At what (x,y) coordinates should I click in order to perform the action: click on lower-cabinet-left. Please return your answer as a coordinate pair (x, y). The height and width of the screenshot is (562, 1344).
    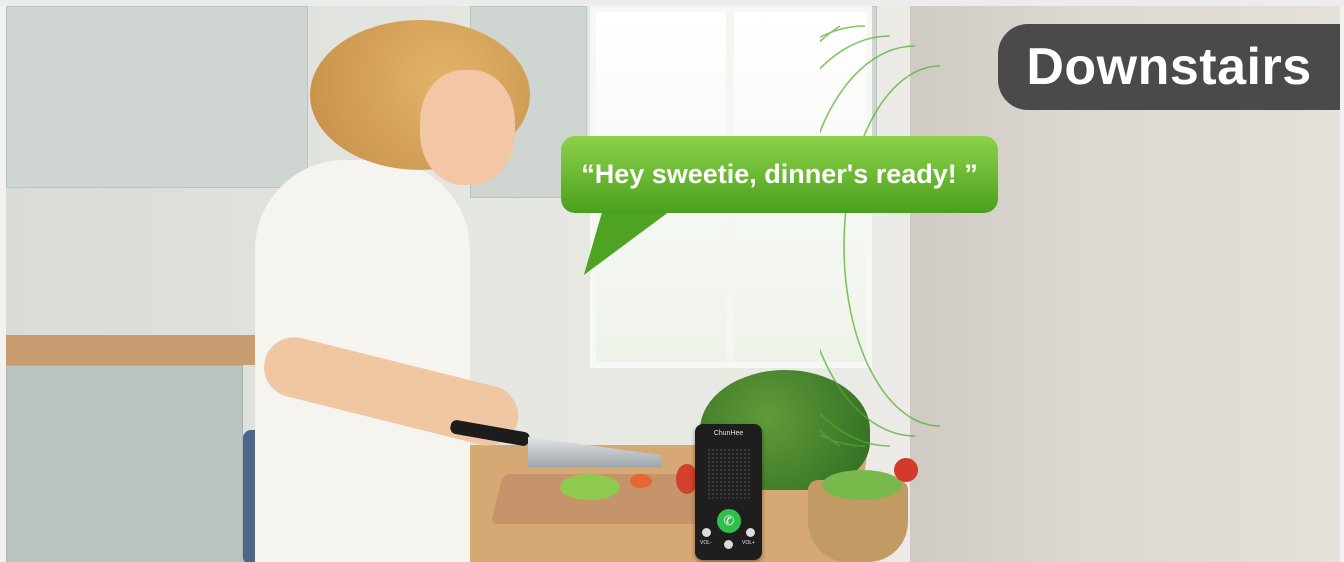
    Looking at the image, I should click on (124, 463).